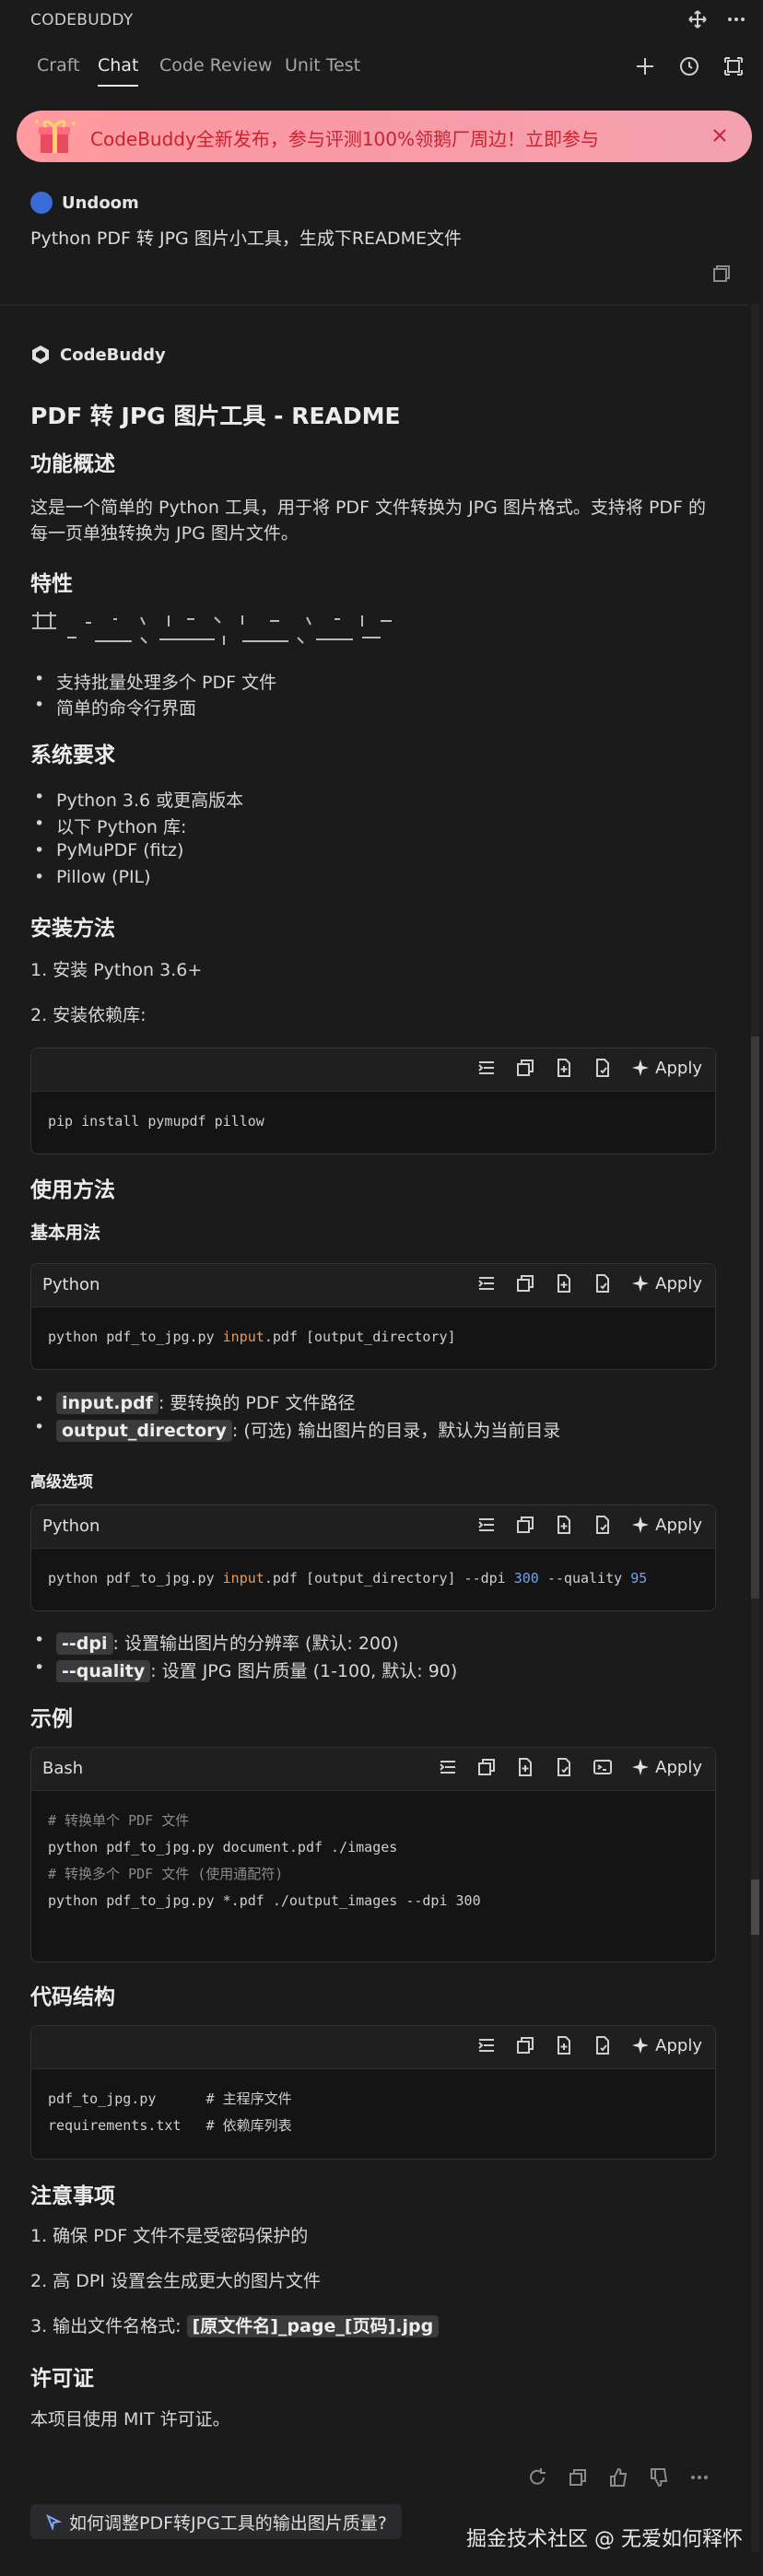  What do you see at coordinates (360, 1337) in the screenshot?
I see `code-token: .pdf [output_directory]` at bounding box center [360, 1337].